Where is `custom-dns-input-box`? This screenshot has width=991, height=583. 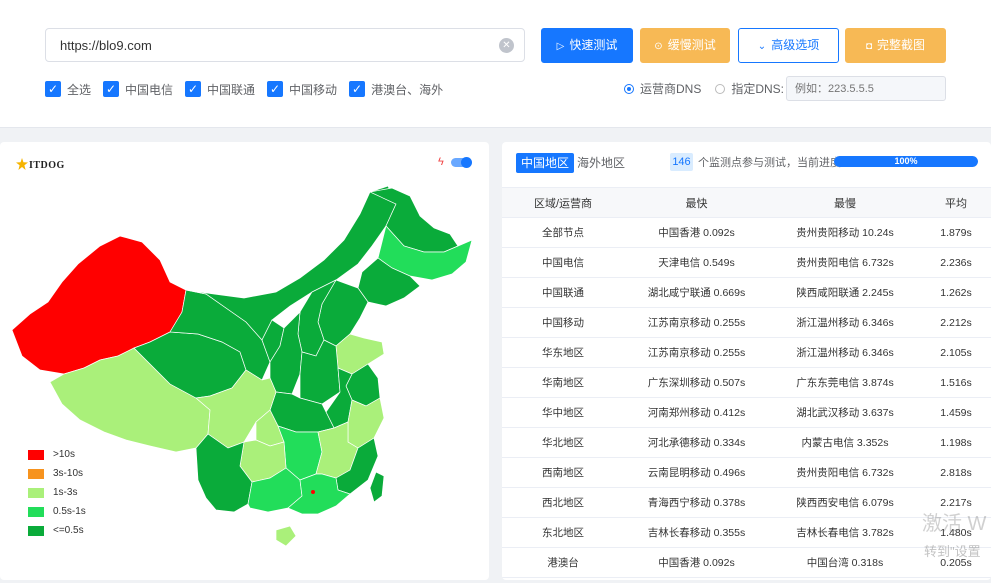
custom-dns-input-box is located at coordinates (866, 88).